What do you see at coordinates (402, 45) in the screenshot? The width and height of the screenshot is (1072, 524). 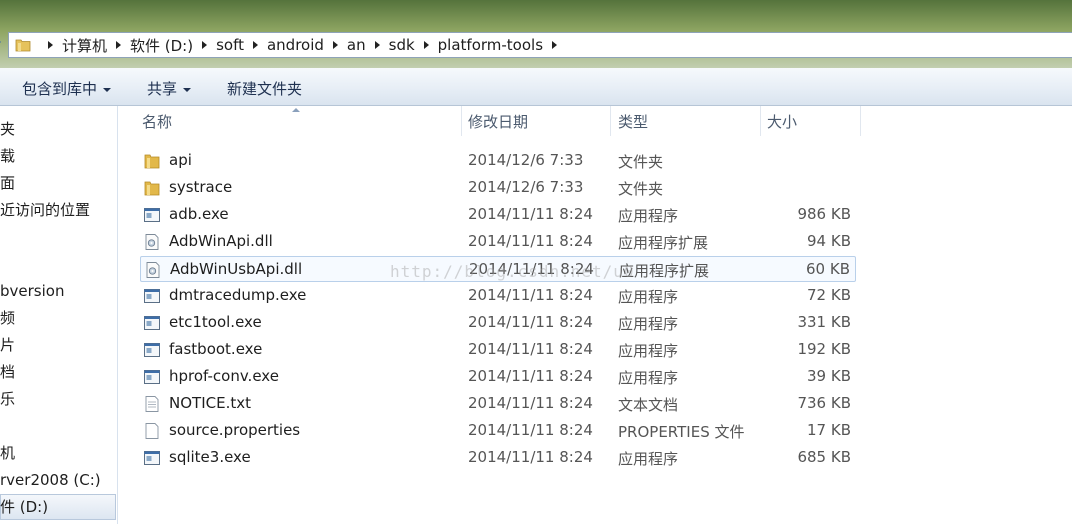 I see `breadcrumb-item: sdk` at bounding box center [402, 45].